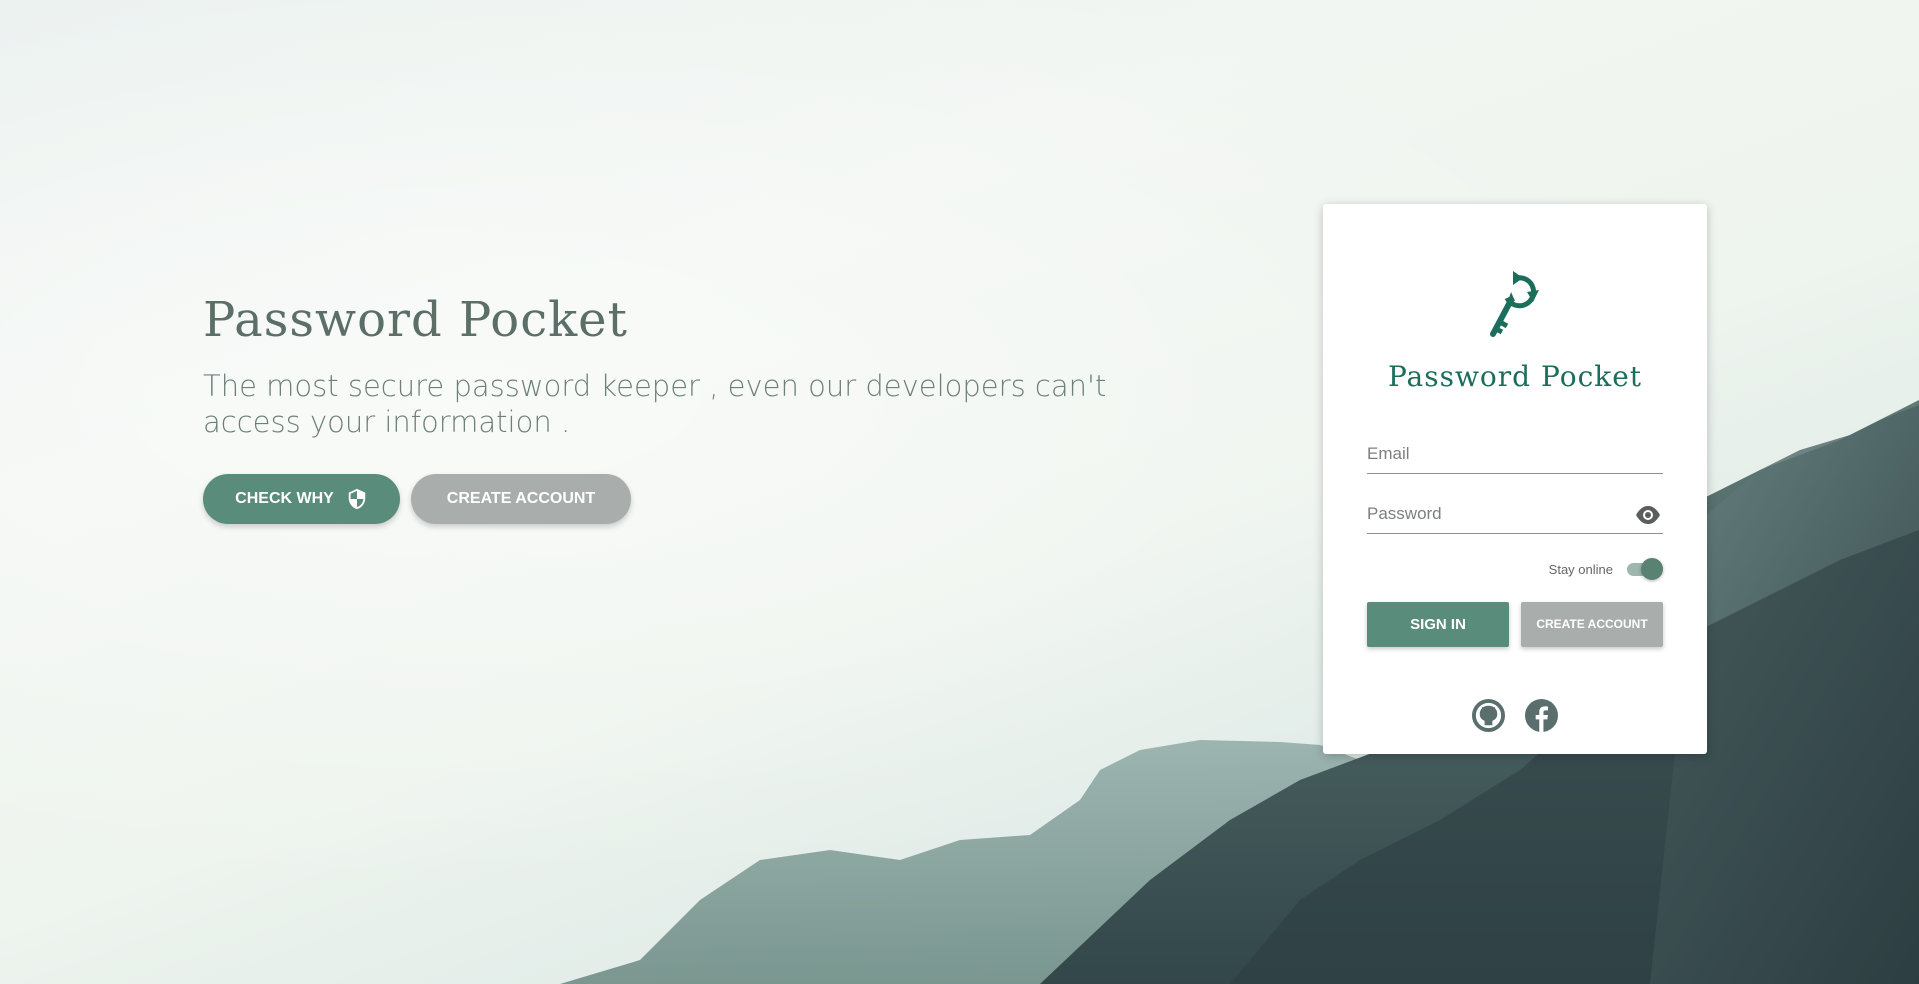  What do you see at coordinates (1515, 479) in the screenshot?
I see `login-card: Password Pocket Stay online` at bounding box center [1515, 479].